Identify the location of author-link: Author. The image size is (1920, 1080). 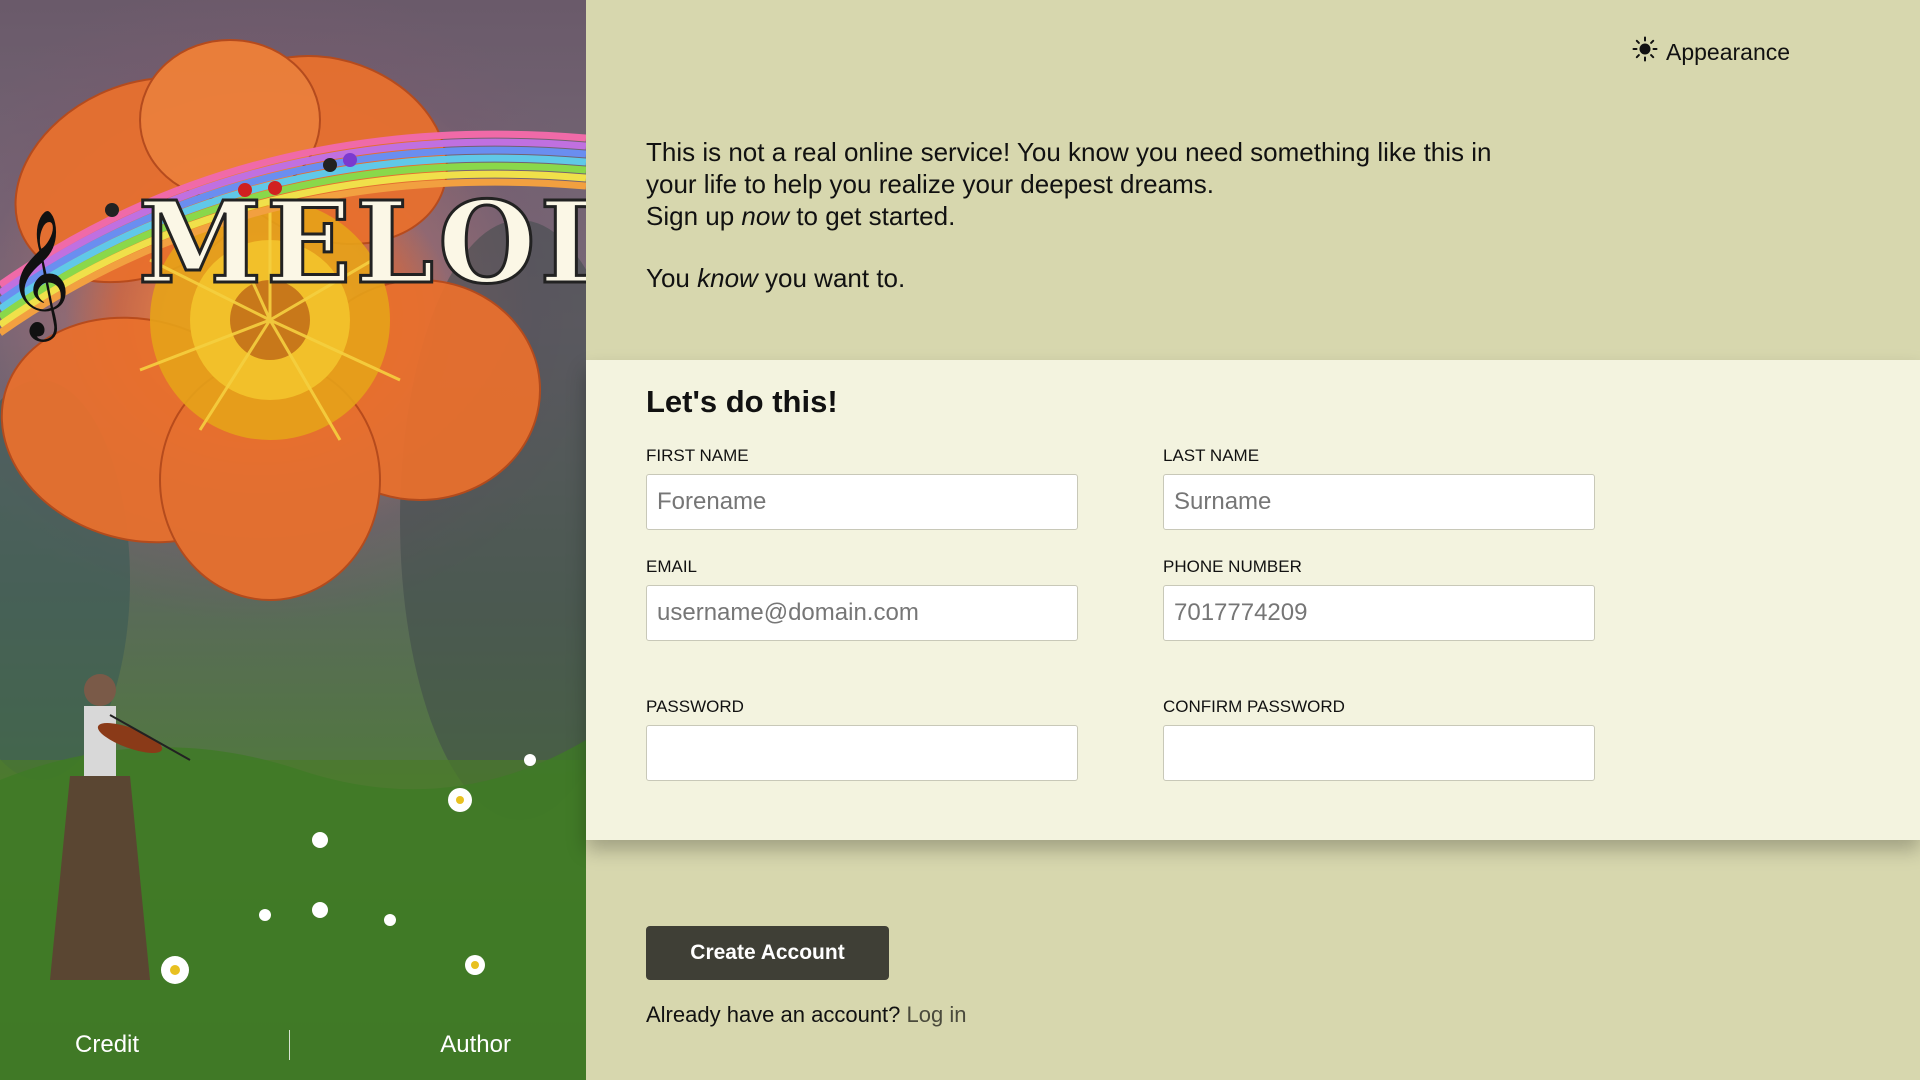
(475, 1045).